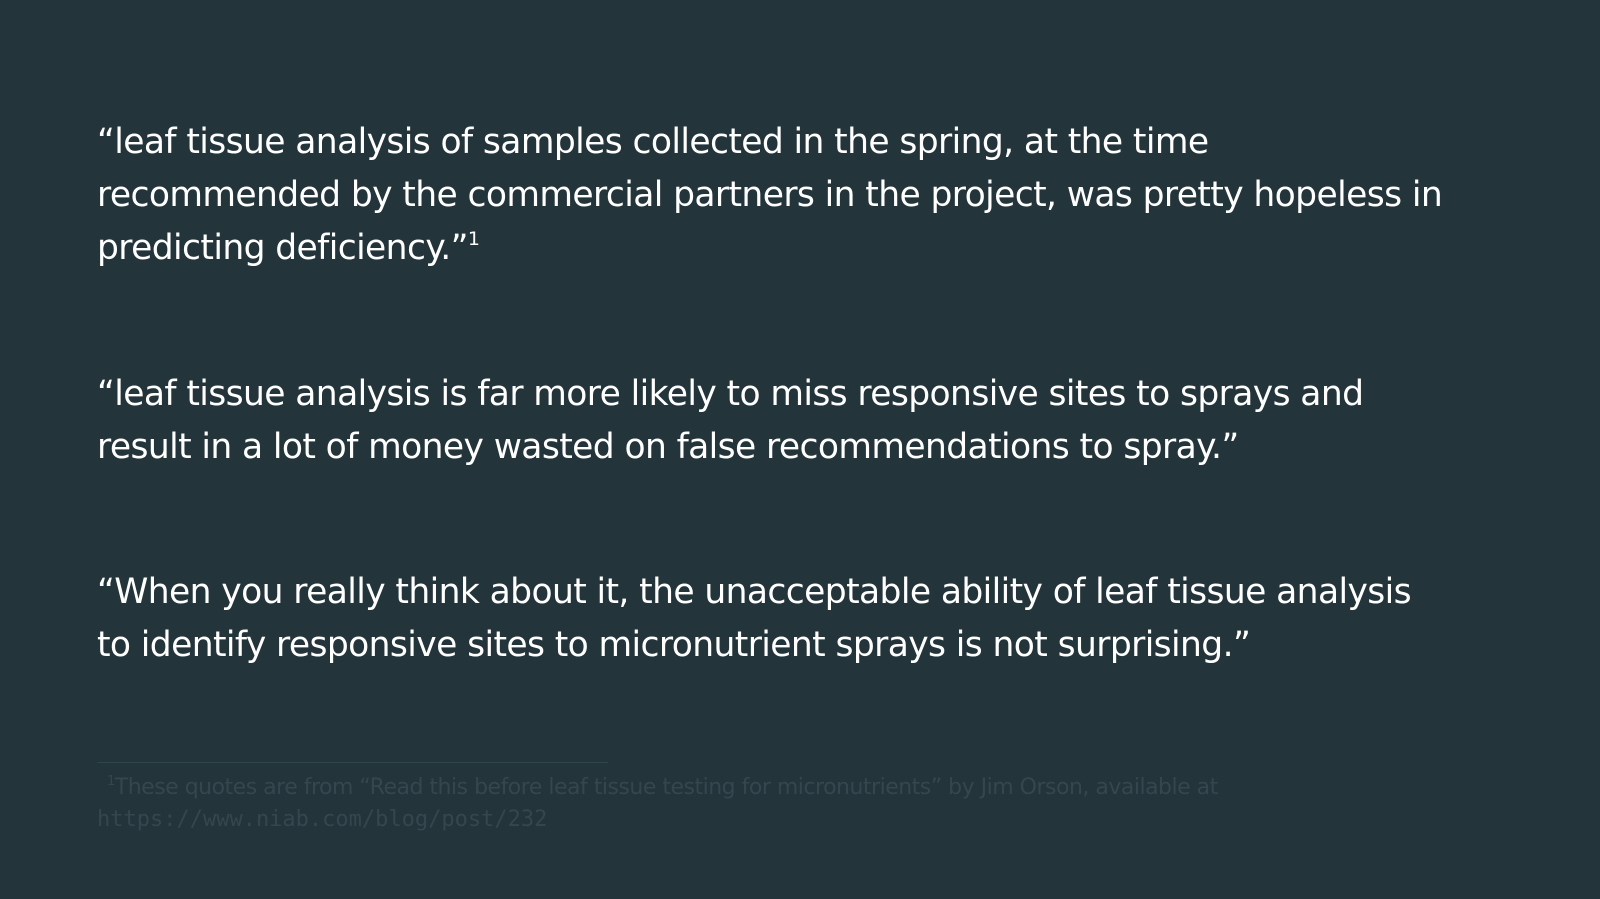 This screenshot has height=899, width=1600. I want to click on footnote-mark: 1, so click(111, 781).